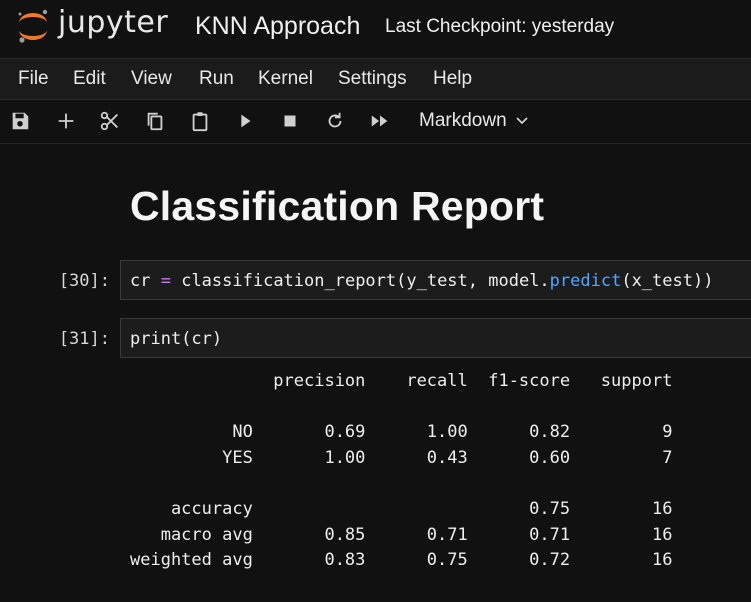 The height and width of the screenshot is (602, 751). I want to click on code-token: cr, so click(145, 281).